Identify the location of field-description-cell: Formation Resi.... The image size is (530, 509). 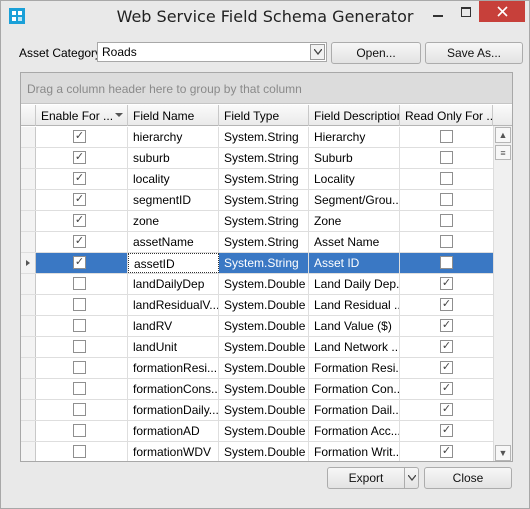
(354, 368).